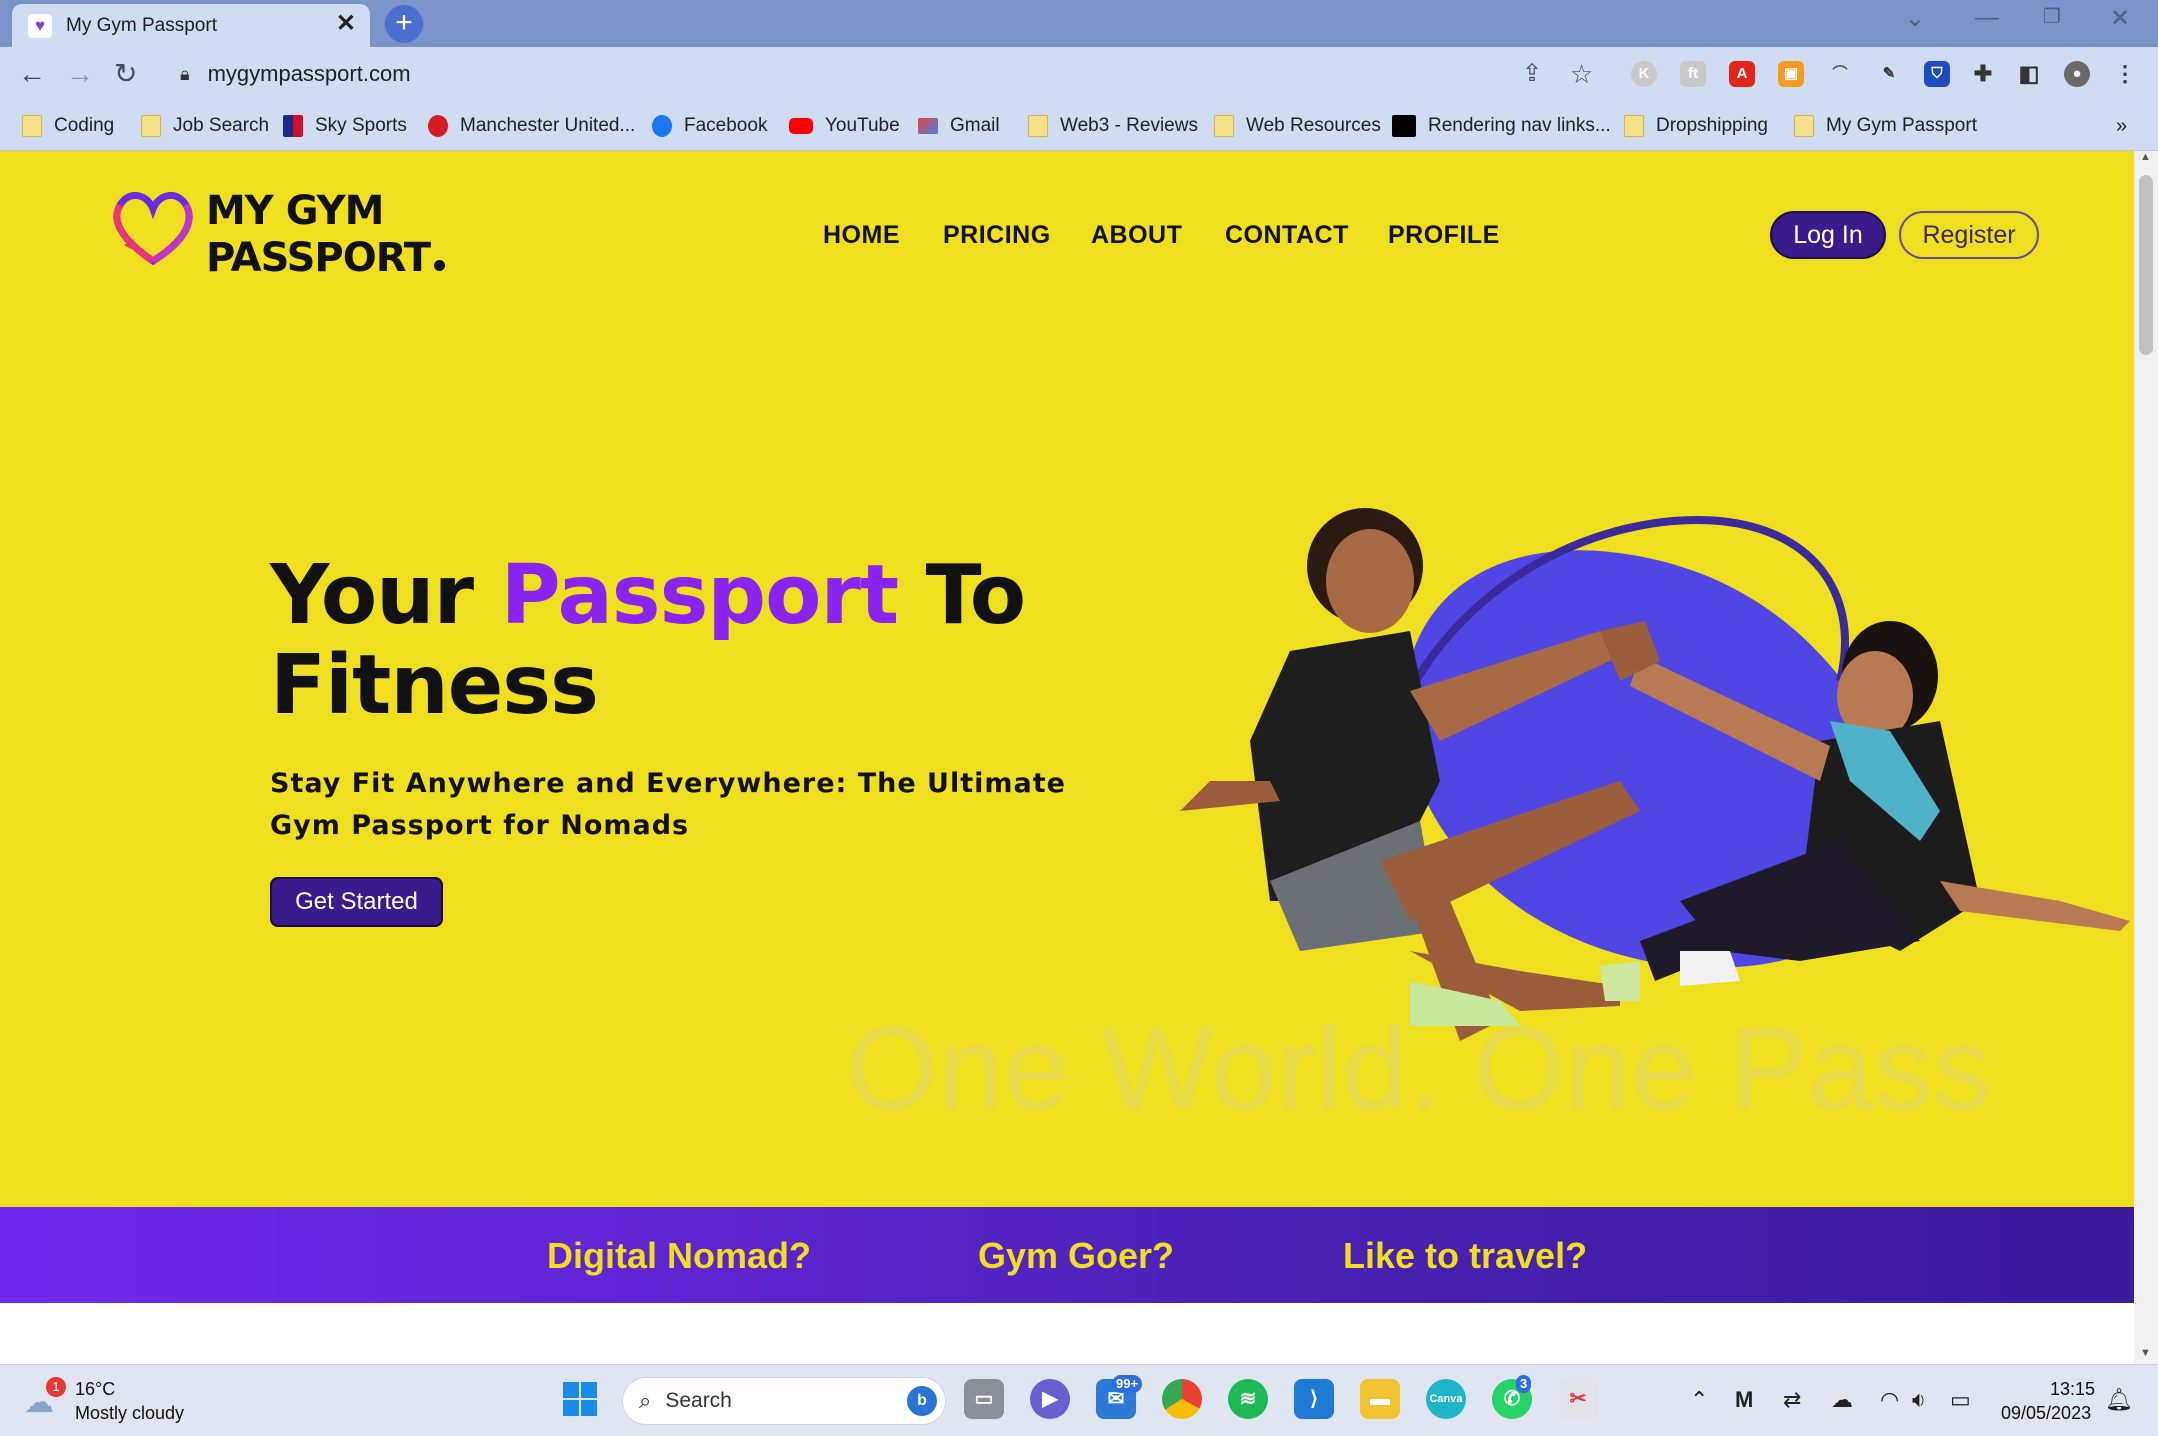 The height and width of the screenshot is (1436, 2158). I want to click on bookmark-item: Job Search, so click(205, 126).